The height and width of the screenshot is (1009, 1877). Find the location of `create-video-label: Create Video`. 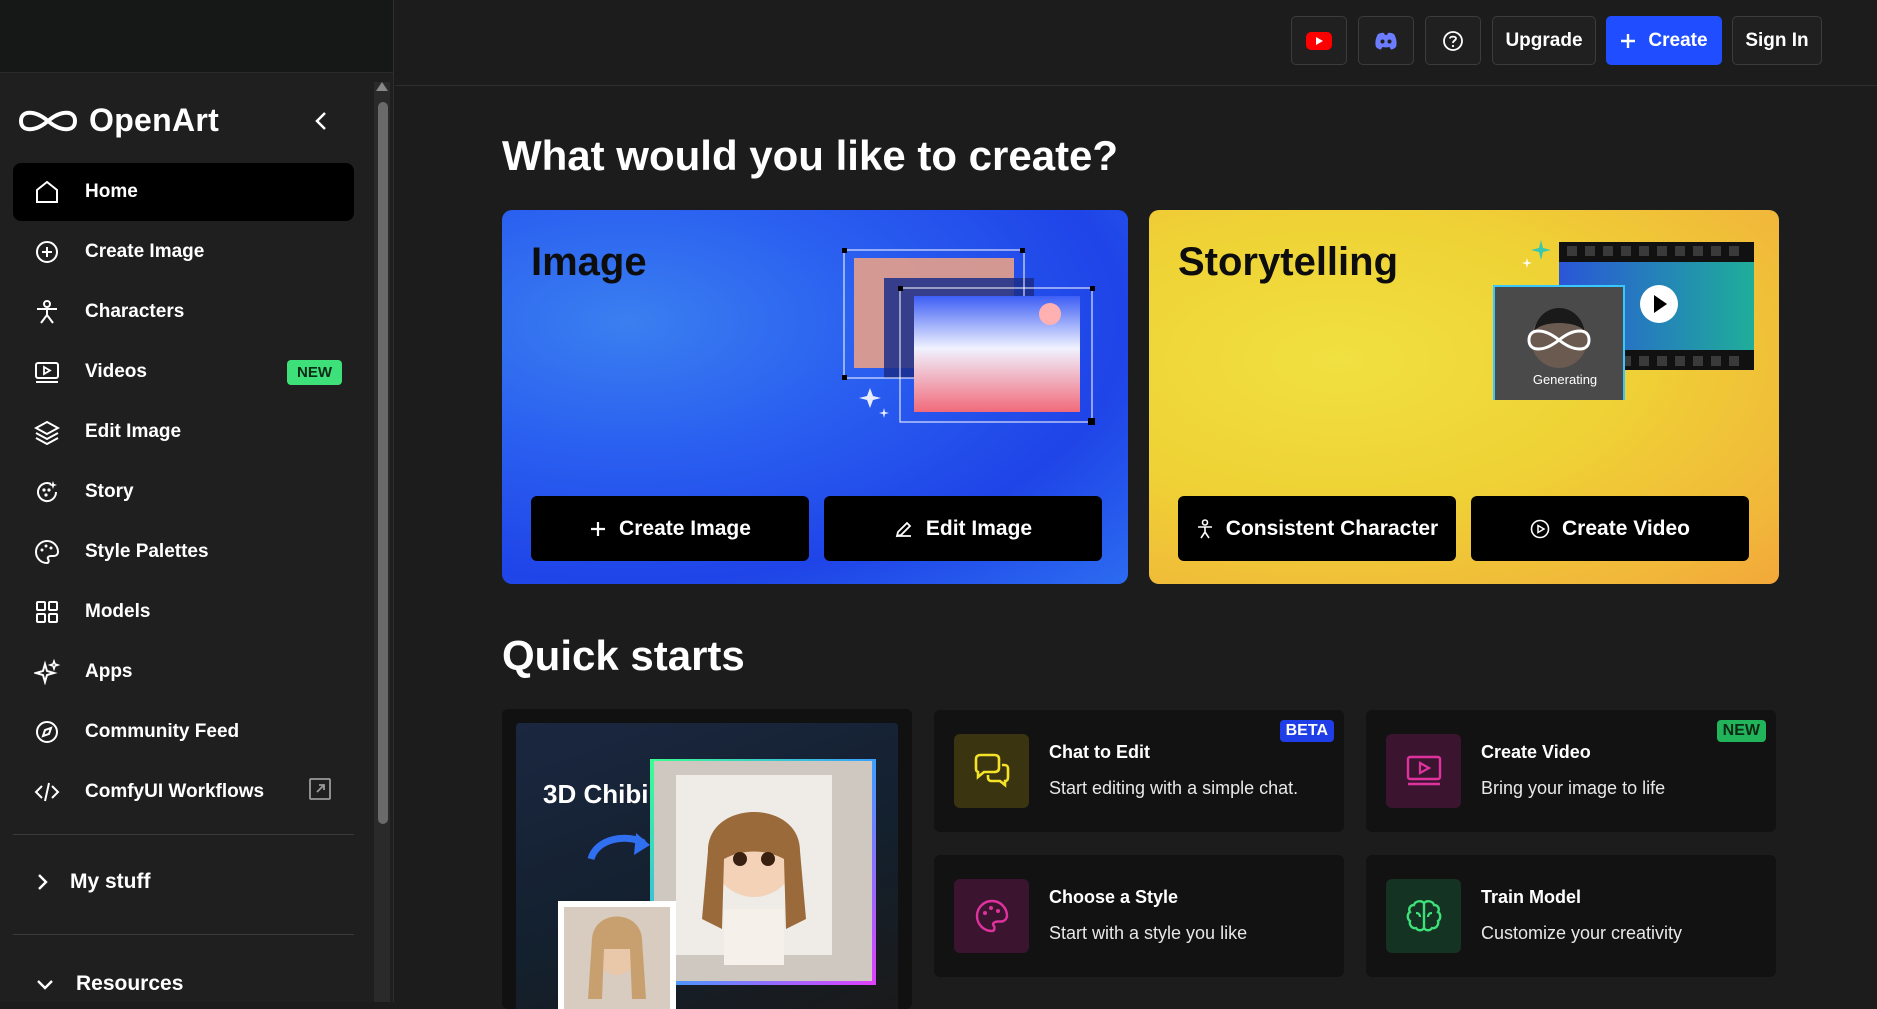

create-video-label: Create Video is located at coordinates (1626, 528).